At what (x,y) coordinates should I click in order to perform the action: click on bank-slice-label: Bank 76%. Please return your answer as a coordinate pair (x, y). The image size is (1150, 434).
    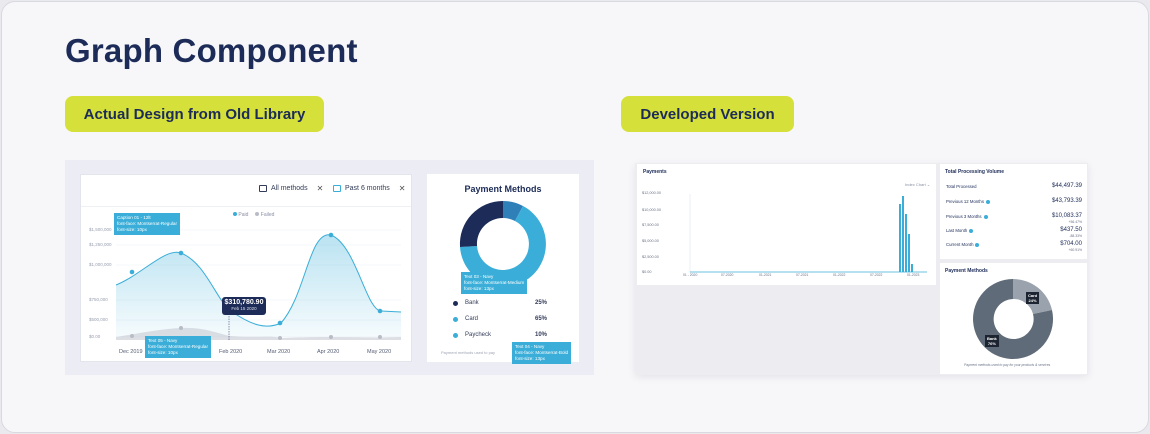
    Looking at the image, I should click on (992, 341).